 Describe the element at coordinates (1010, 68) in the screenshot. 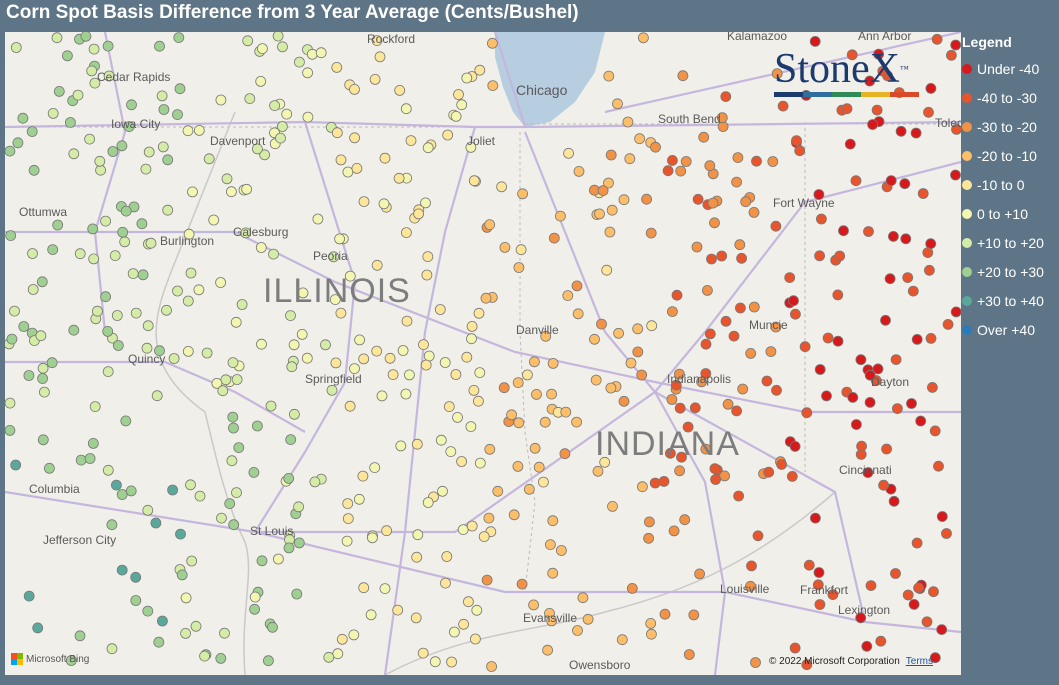

I see `legend-item: Under -40` at that location.